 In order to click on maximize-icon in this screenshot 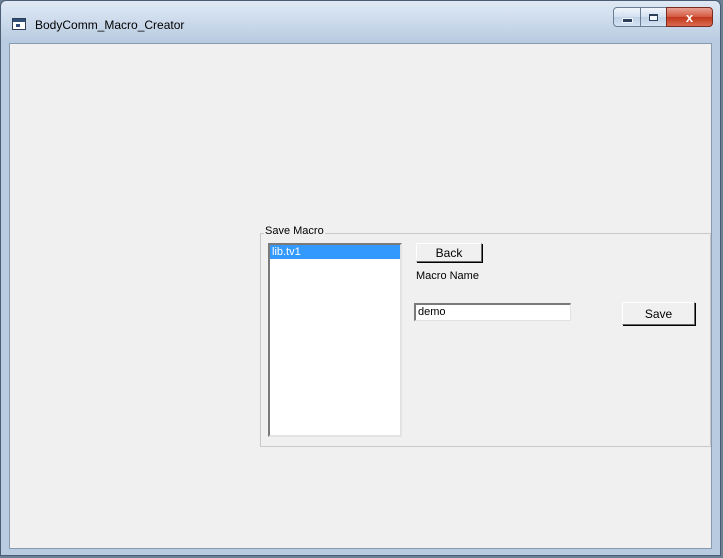, I will do `click(653, 17)`.